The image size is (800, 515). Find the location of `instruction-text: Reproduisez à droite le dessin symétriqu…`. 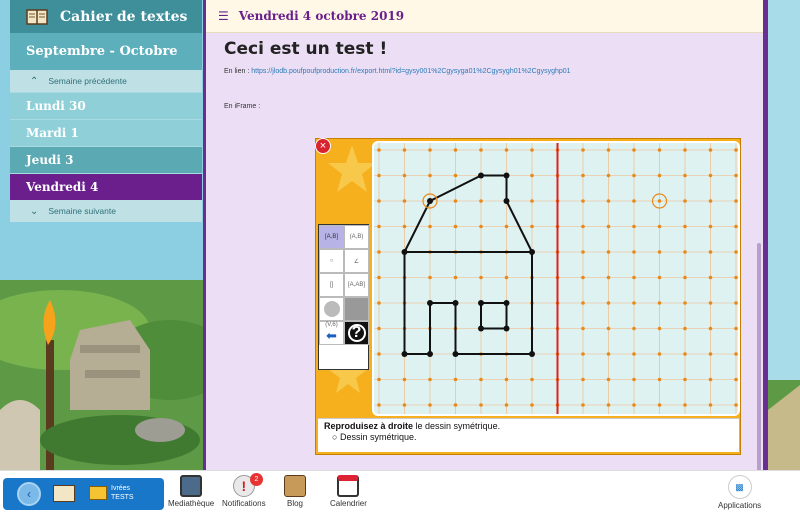

instruction-text: Reproduisez à droite le dessin symétriqu… is located at coordinates (528, 426).